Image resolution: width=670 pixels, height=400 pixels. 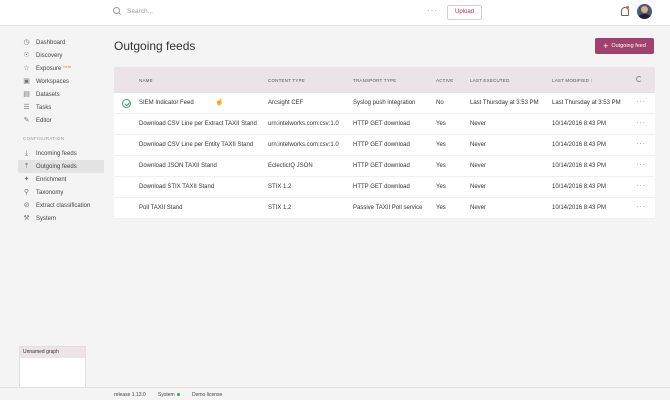 What do you see at coordinates (465, 12) in the screenshot?
I see `upload-button: Upload` at bounding box center [465, 12].